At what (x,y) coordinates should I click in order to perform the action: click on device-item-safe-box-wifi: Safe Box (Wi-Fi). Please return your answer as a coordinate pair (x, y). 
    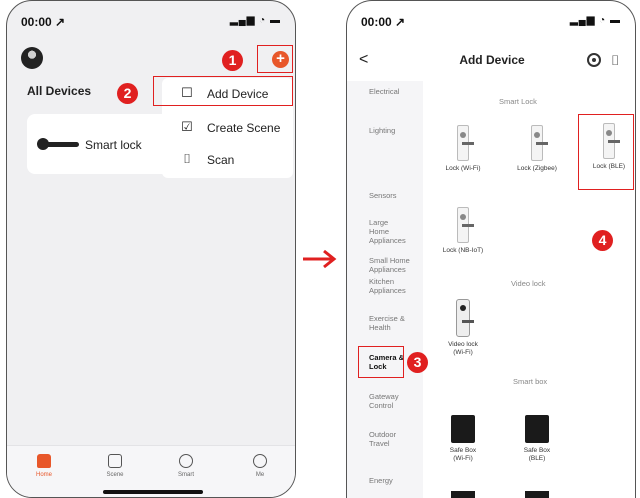
    Looking at the image, I should click on (463, 439).